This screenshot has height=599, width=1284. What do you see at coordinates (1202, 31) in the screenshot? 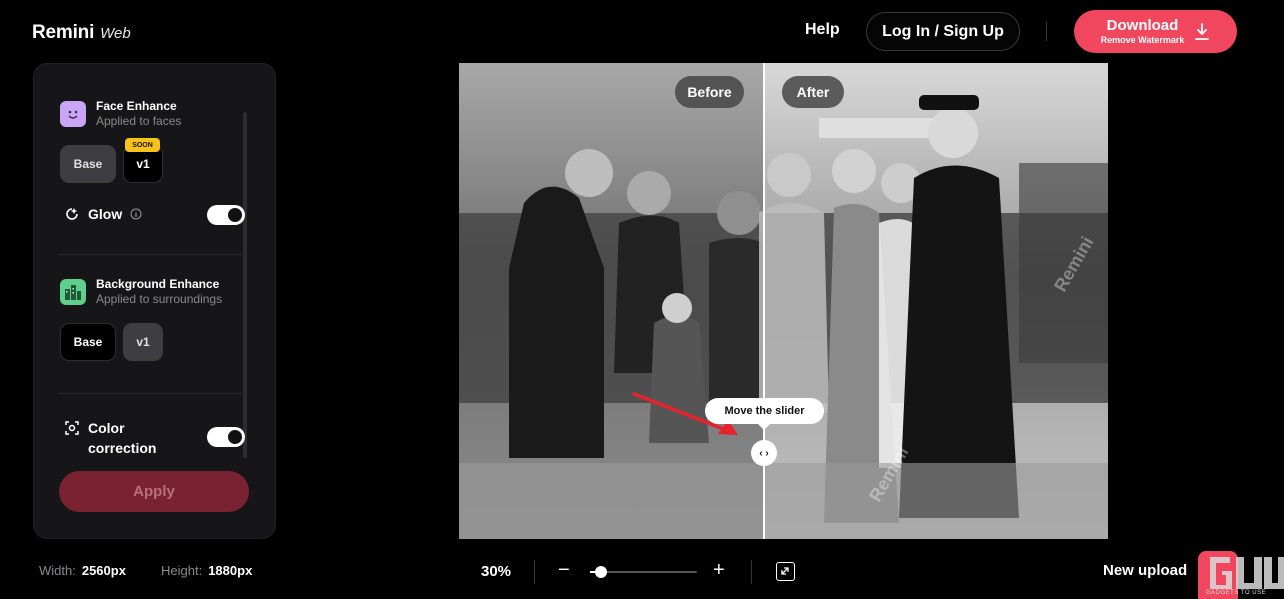
I see `download-icon` at bounding box center [1202, 31].